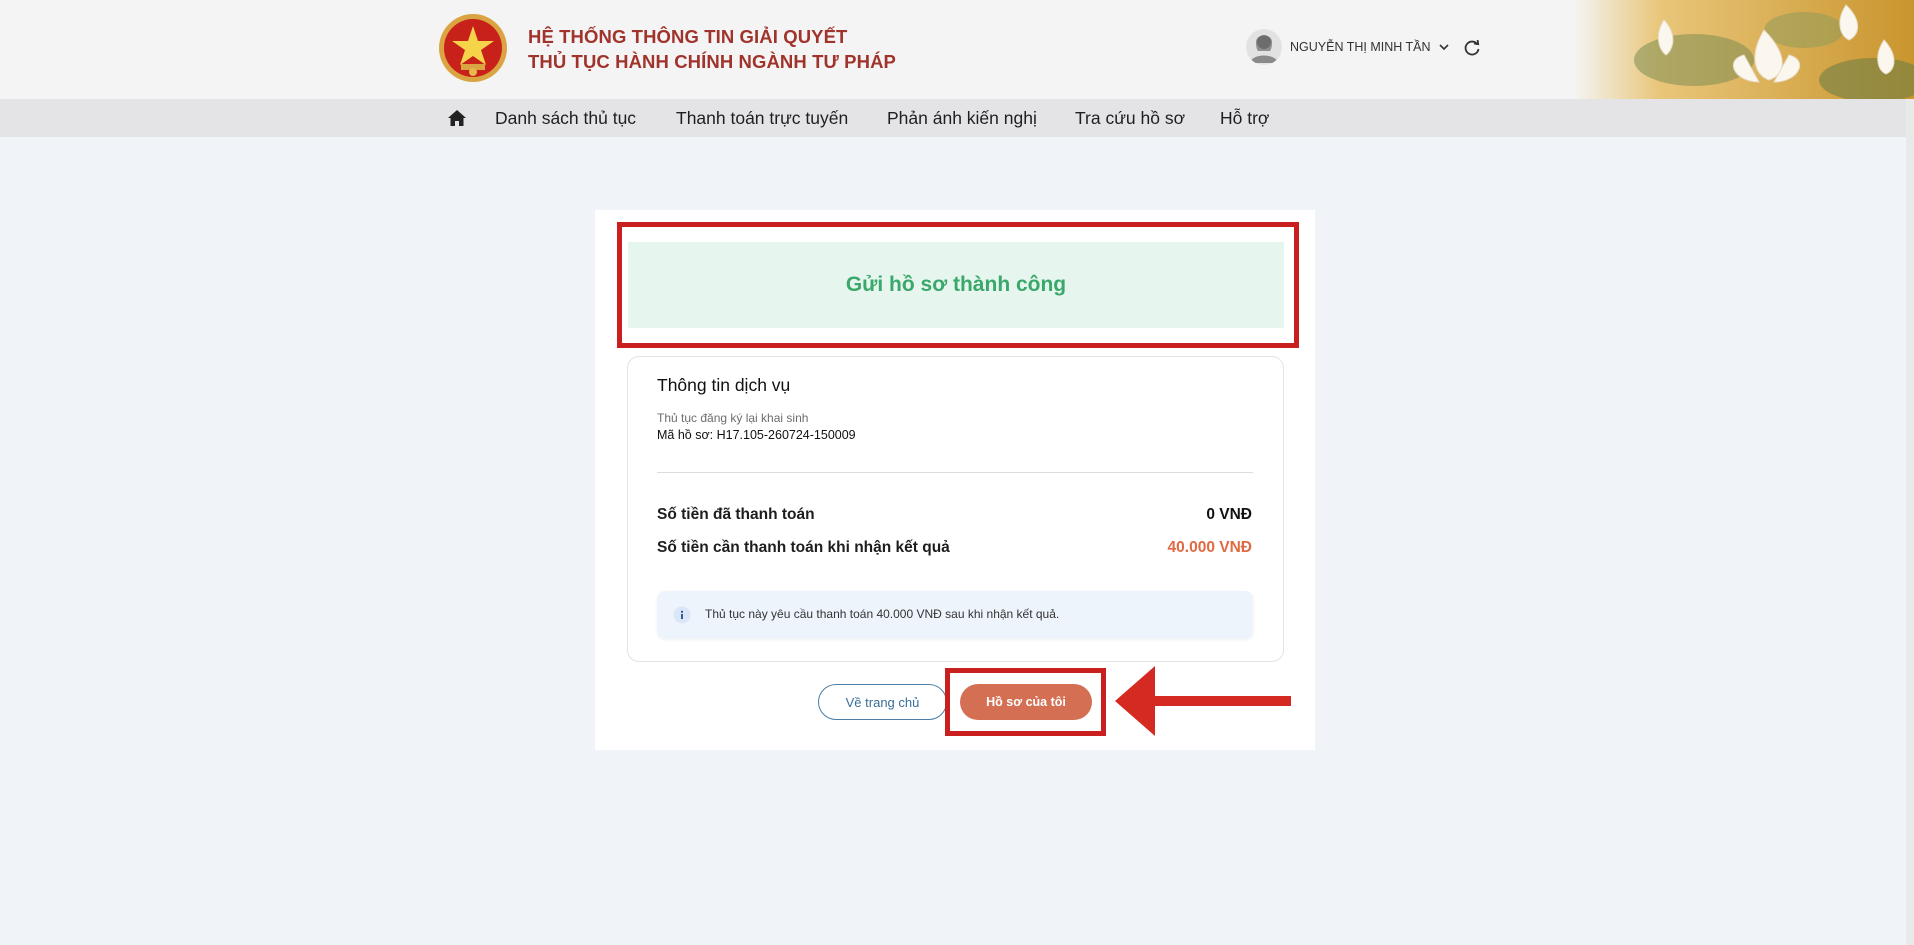 This screenshot has height=945, width=1914. Describe the element at coordinates (955, 472) in the screenshot. I see `divider` at that location.